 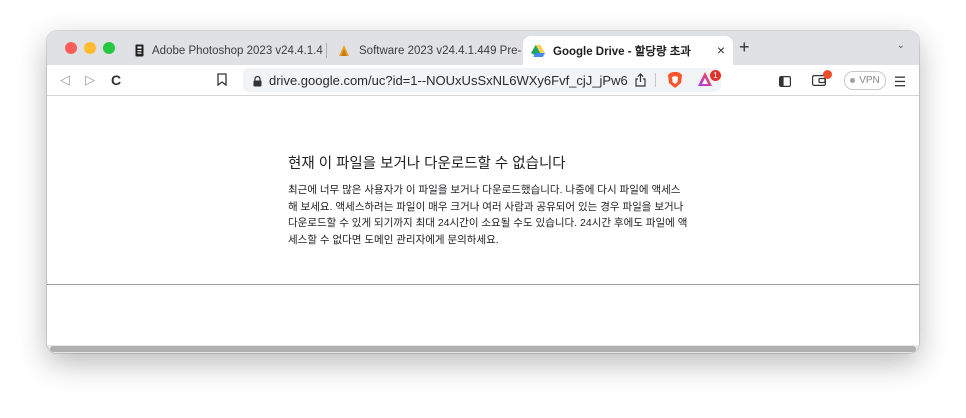 I want to click on tab-label: Google Drive - 할당량 초과, so click(x=622, y=51).